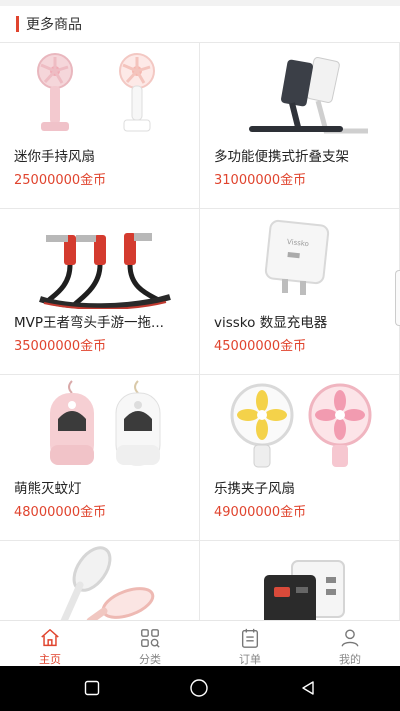  Describe the element at coordinates (50, 638) in the screenshot. I see `home-icon` at that location.